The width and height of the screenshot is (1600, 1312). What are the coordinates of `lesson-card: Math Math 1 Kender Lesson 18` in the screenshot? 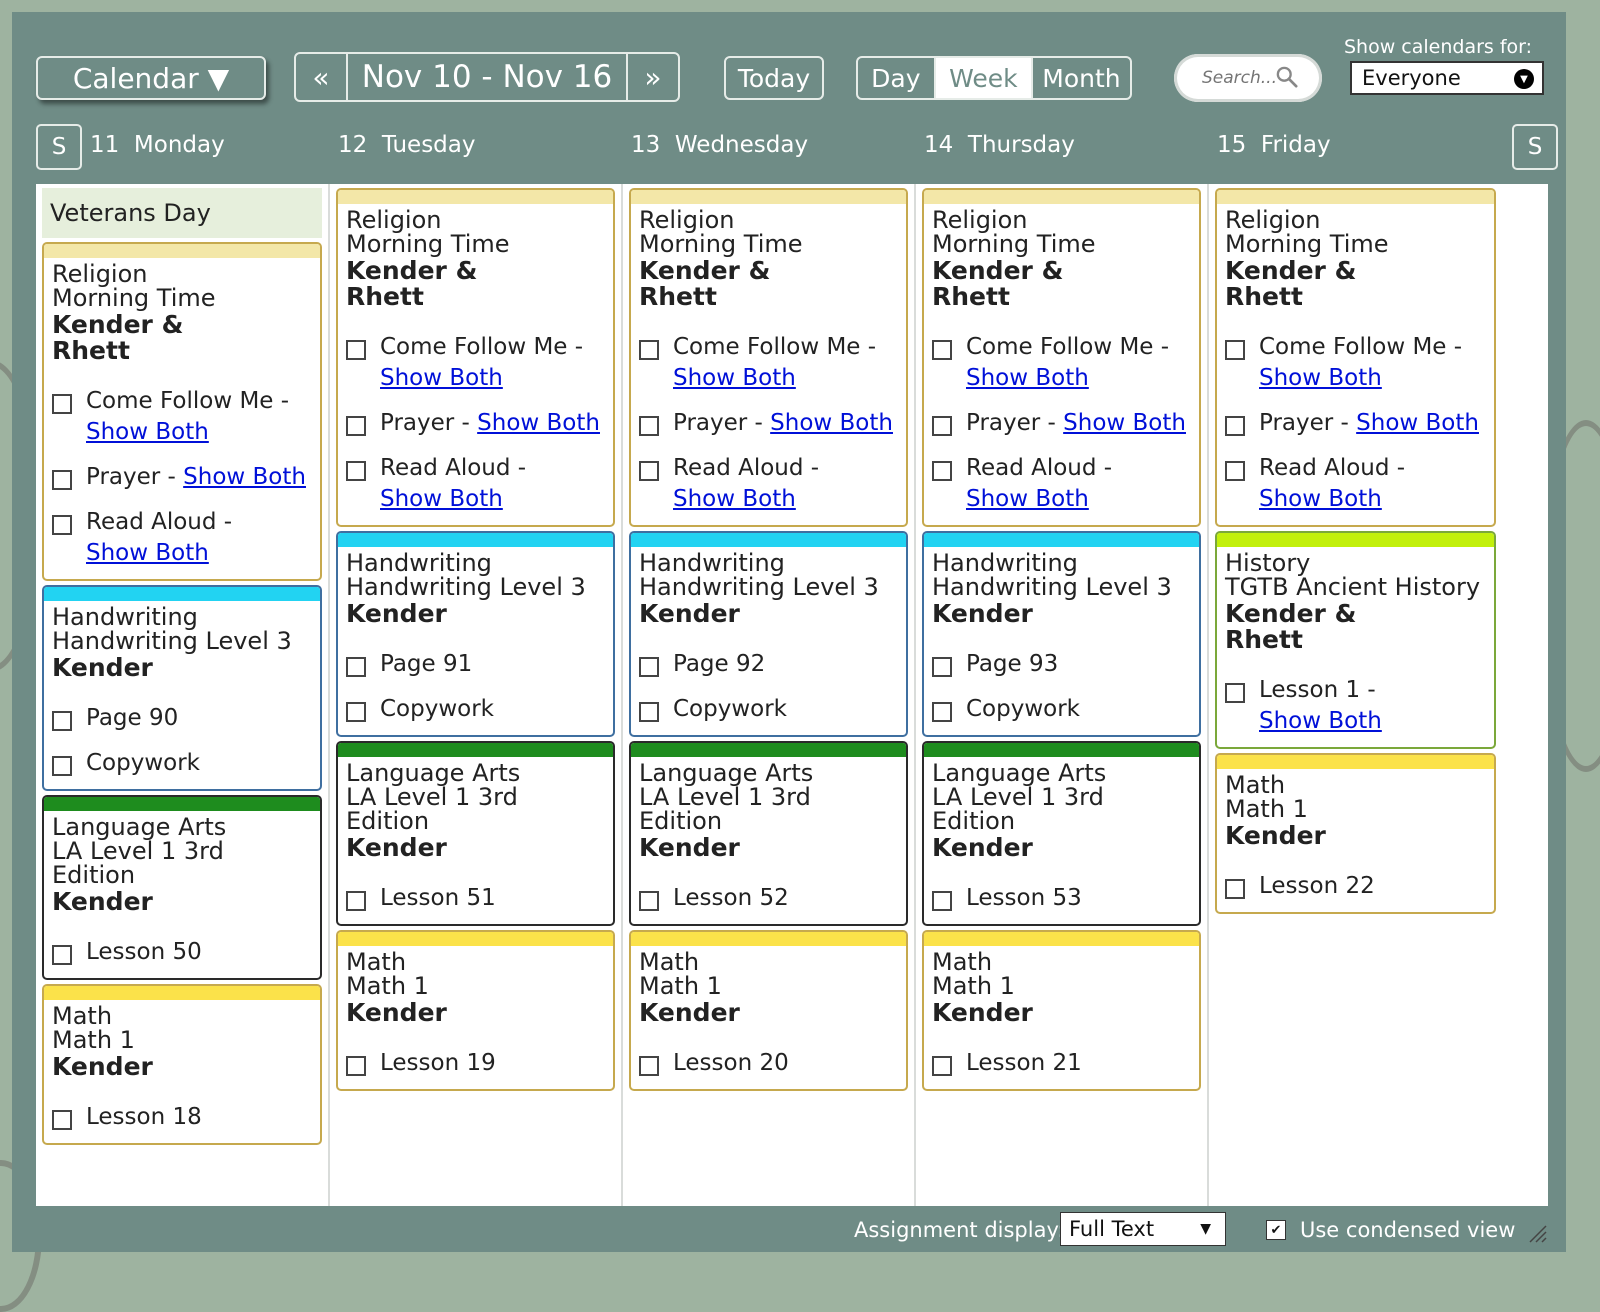 It's located at (182, 1064).